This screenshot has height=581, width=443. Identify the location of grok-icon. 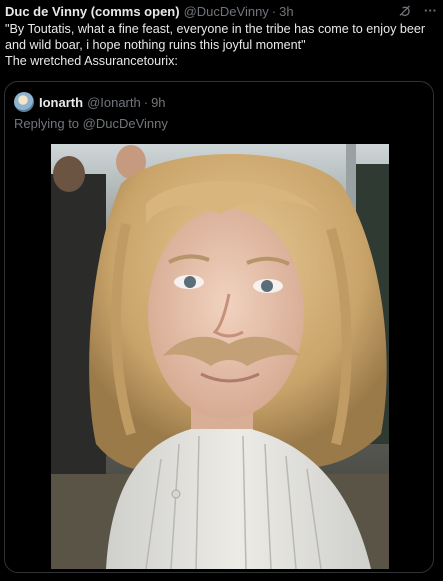
(405, 11).